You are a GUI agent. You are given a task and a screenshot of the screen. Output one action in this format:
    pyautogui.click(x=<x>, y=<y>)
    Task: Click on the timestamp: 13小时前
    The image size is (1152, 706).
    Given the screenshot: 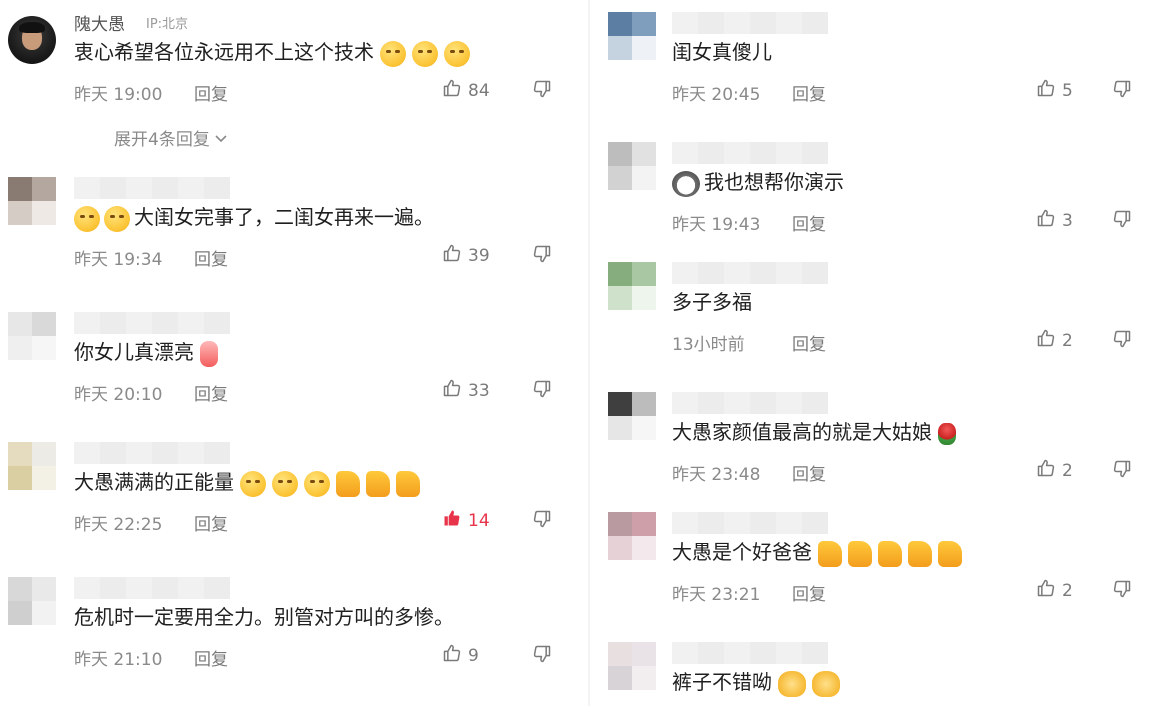 What is the action you would take?
    pyautogui.click(x=708, y=345)
    